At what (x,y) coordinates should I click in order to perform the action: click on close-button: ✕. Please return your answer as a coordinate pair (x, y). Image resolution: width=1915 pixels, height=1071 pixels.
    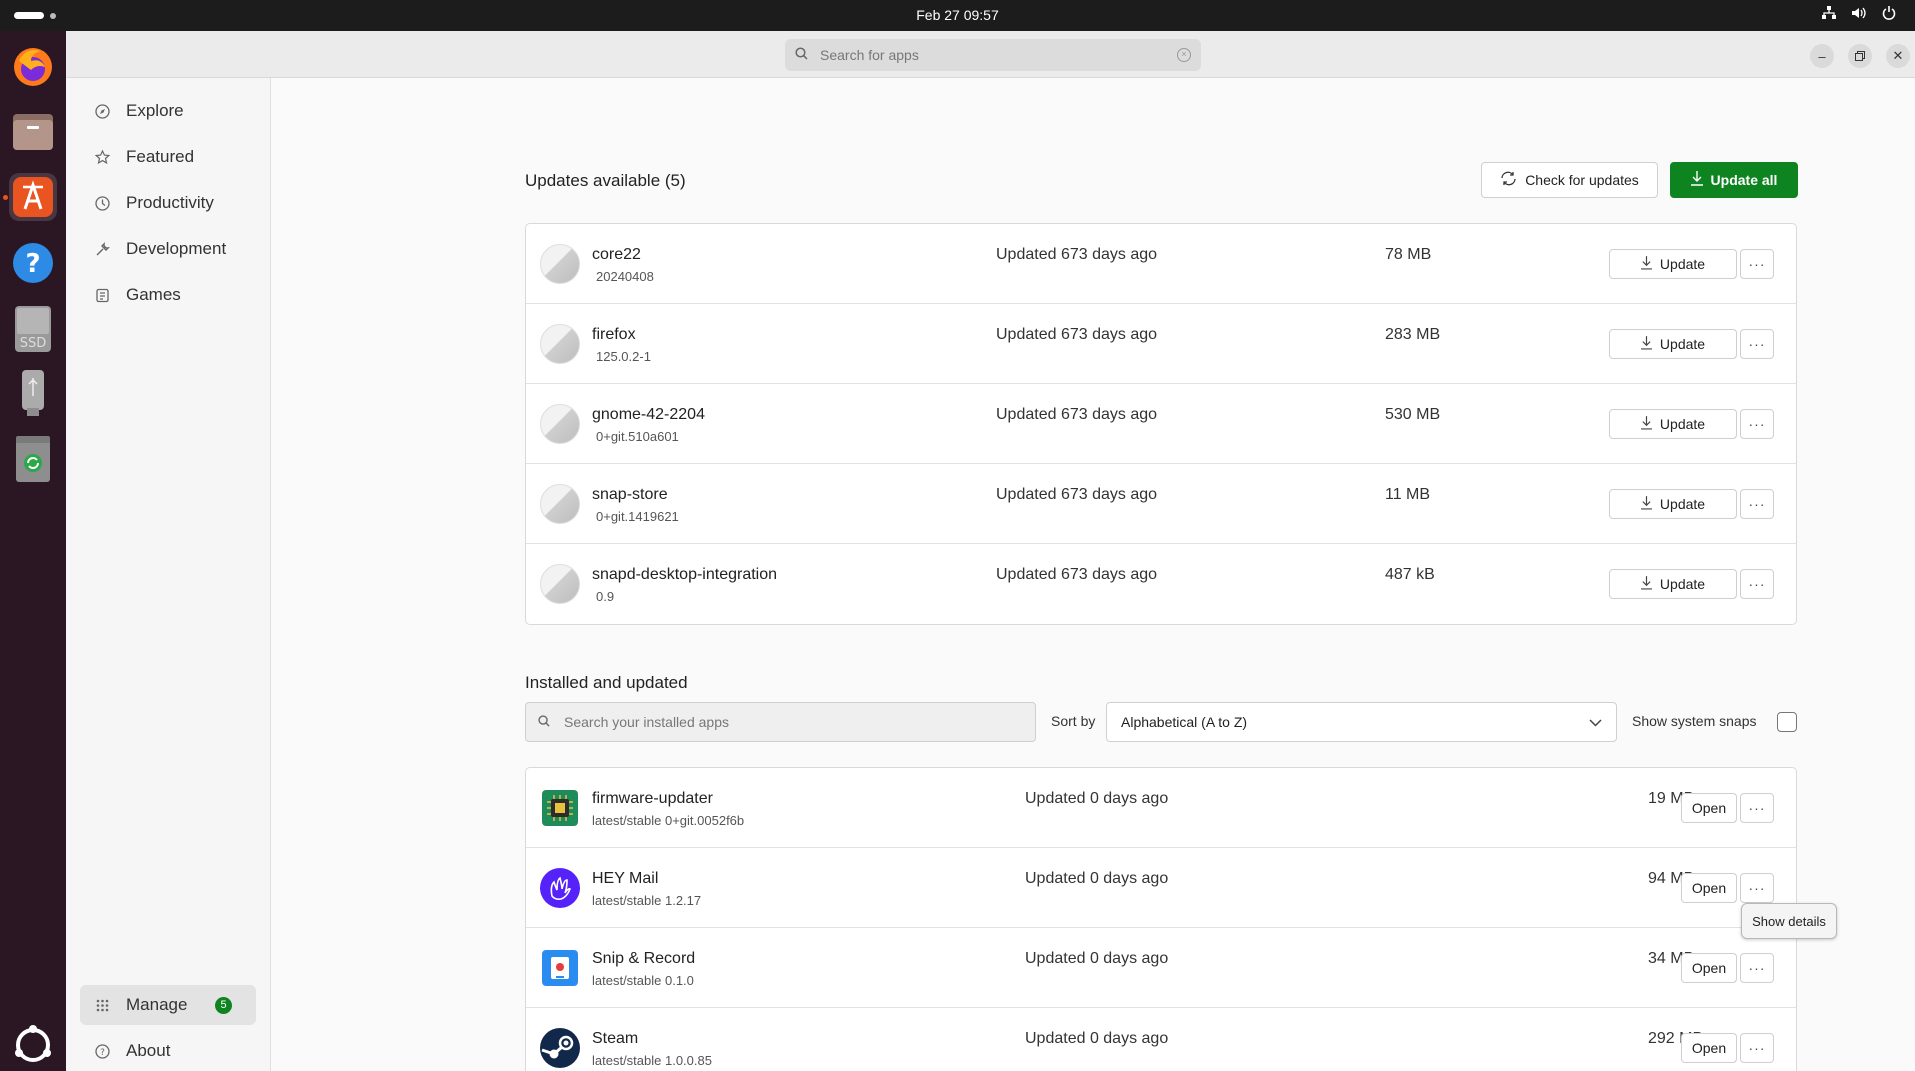
    Looking at the image, I should click on (1898, 56).